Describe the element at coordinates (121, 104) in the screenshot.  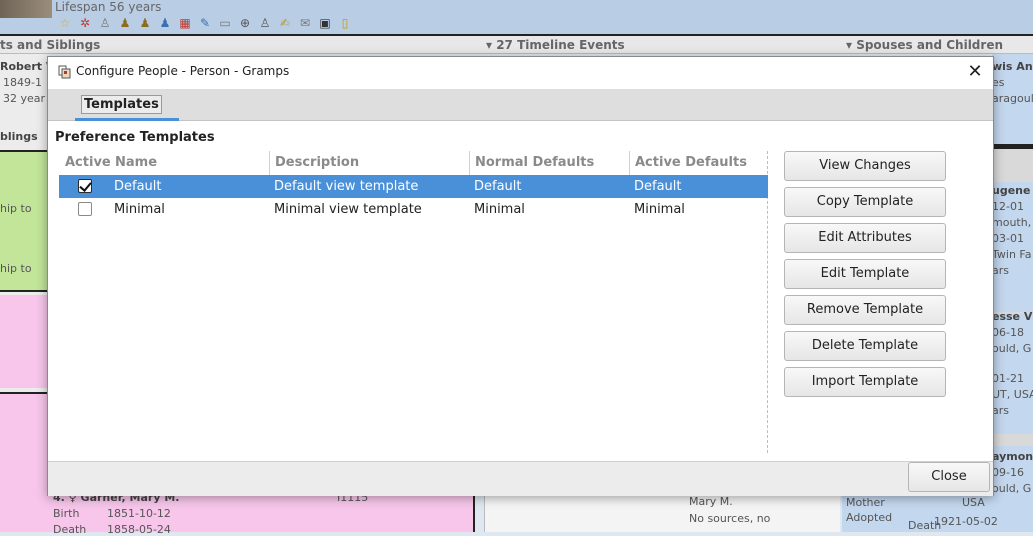
I see `tab-templates-label: Templates` at that location.